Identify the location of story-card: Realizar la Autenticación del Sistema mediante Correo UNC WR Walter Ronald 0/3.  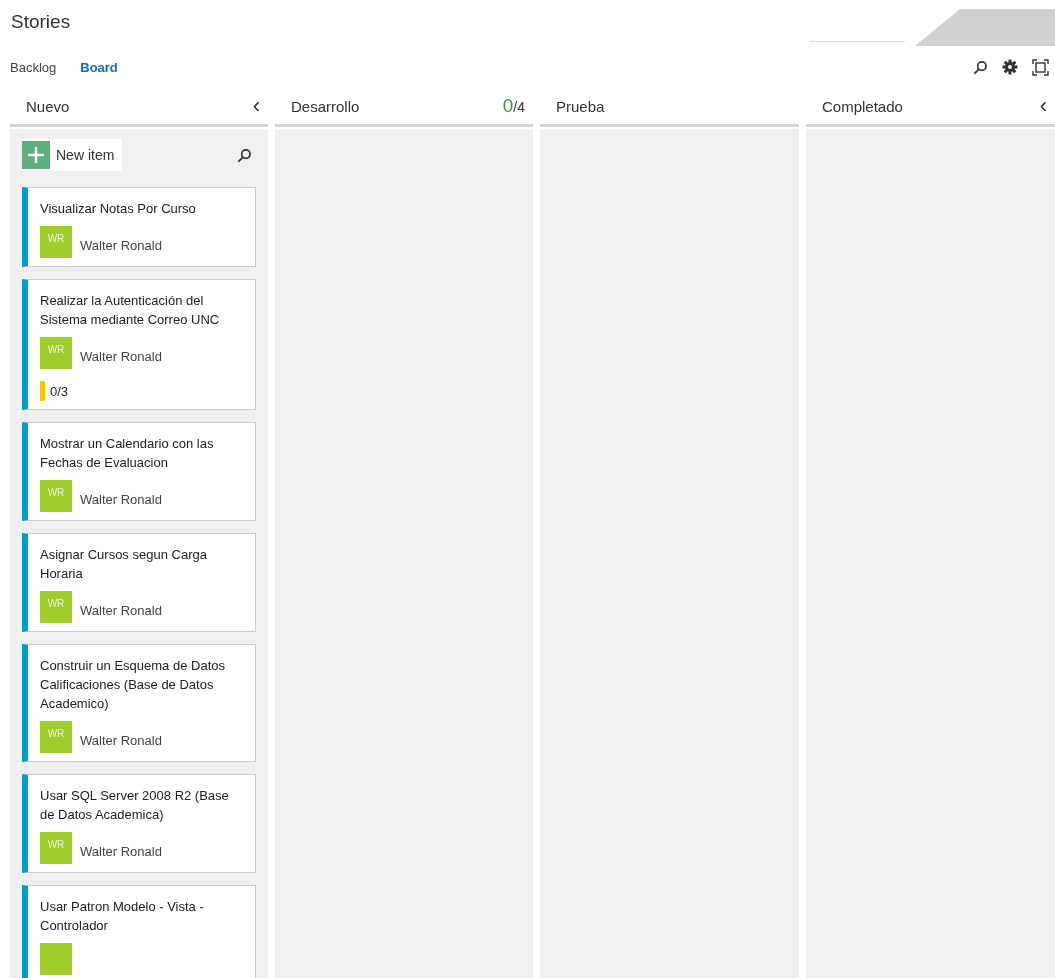
(139, 344).